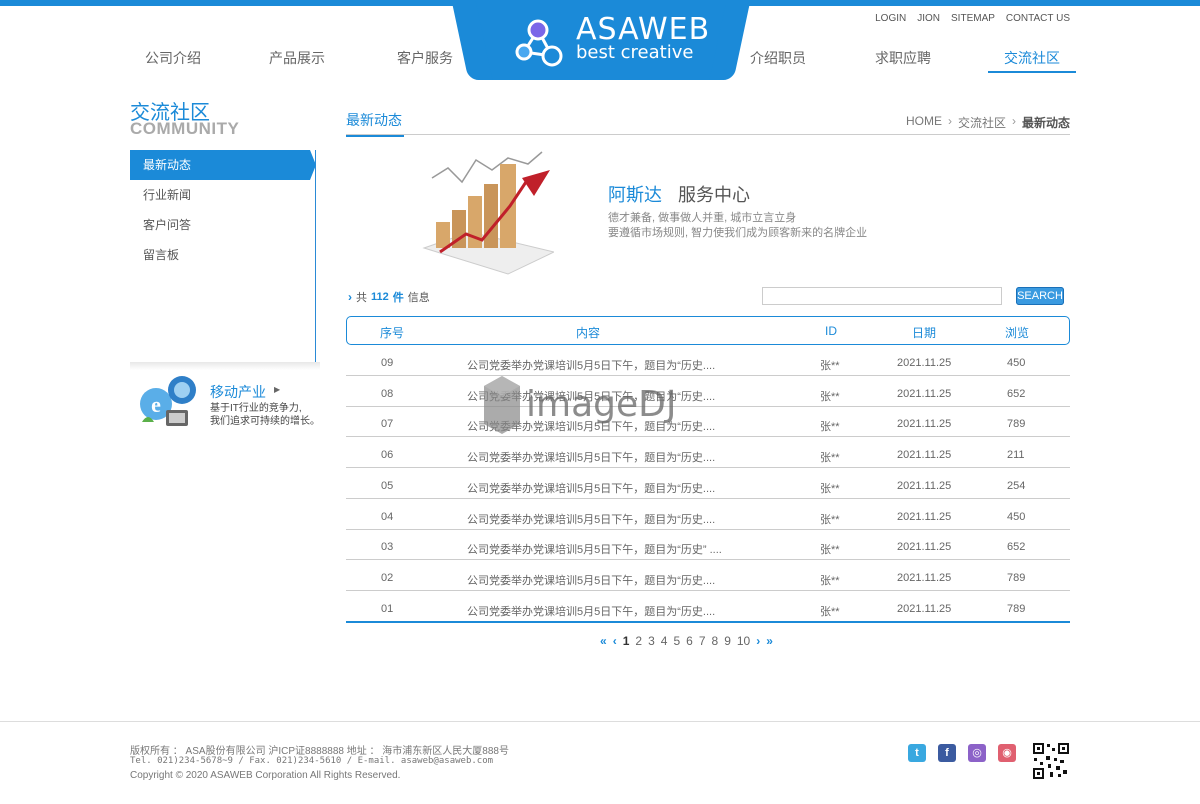 The image size is (1200, 804). What do you see at coordinates (277, 389) in the screenshot?
I see `promo-arrow-icon: ▶` at bounding box center [277, 389].